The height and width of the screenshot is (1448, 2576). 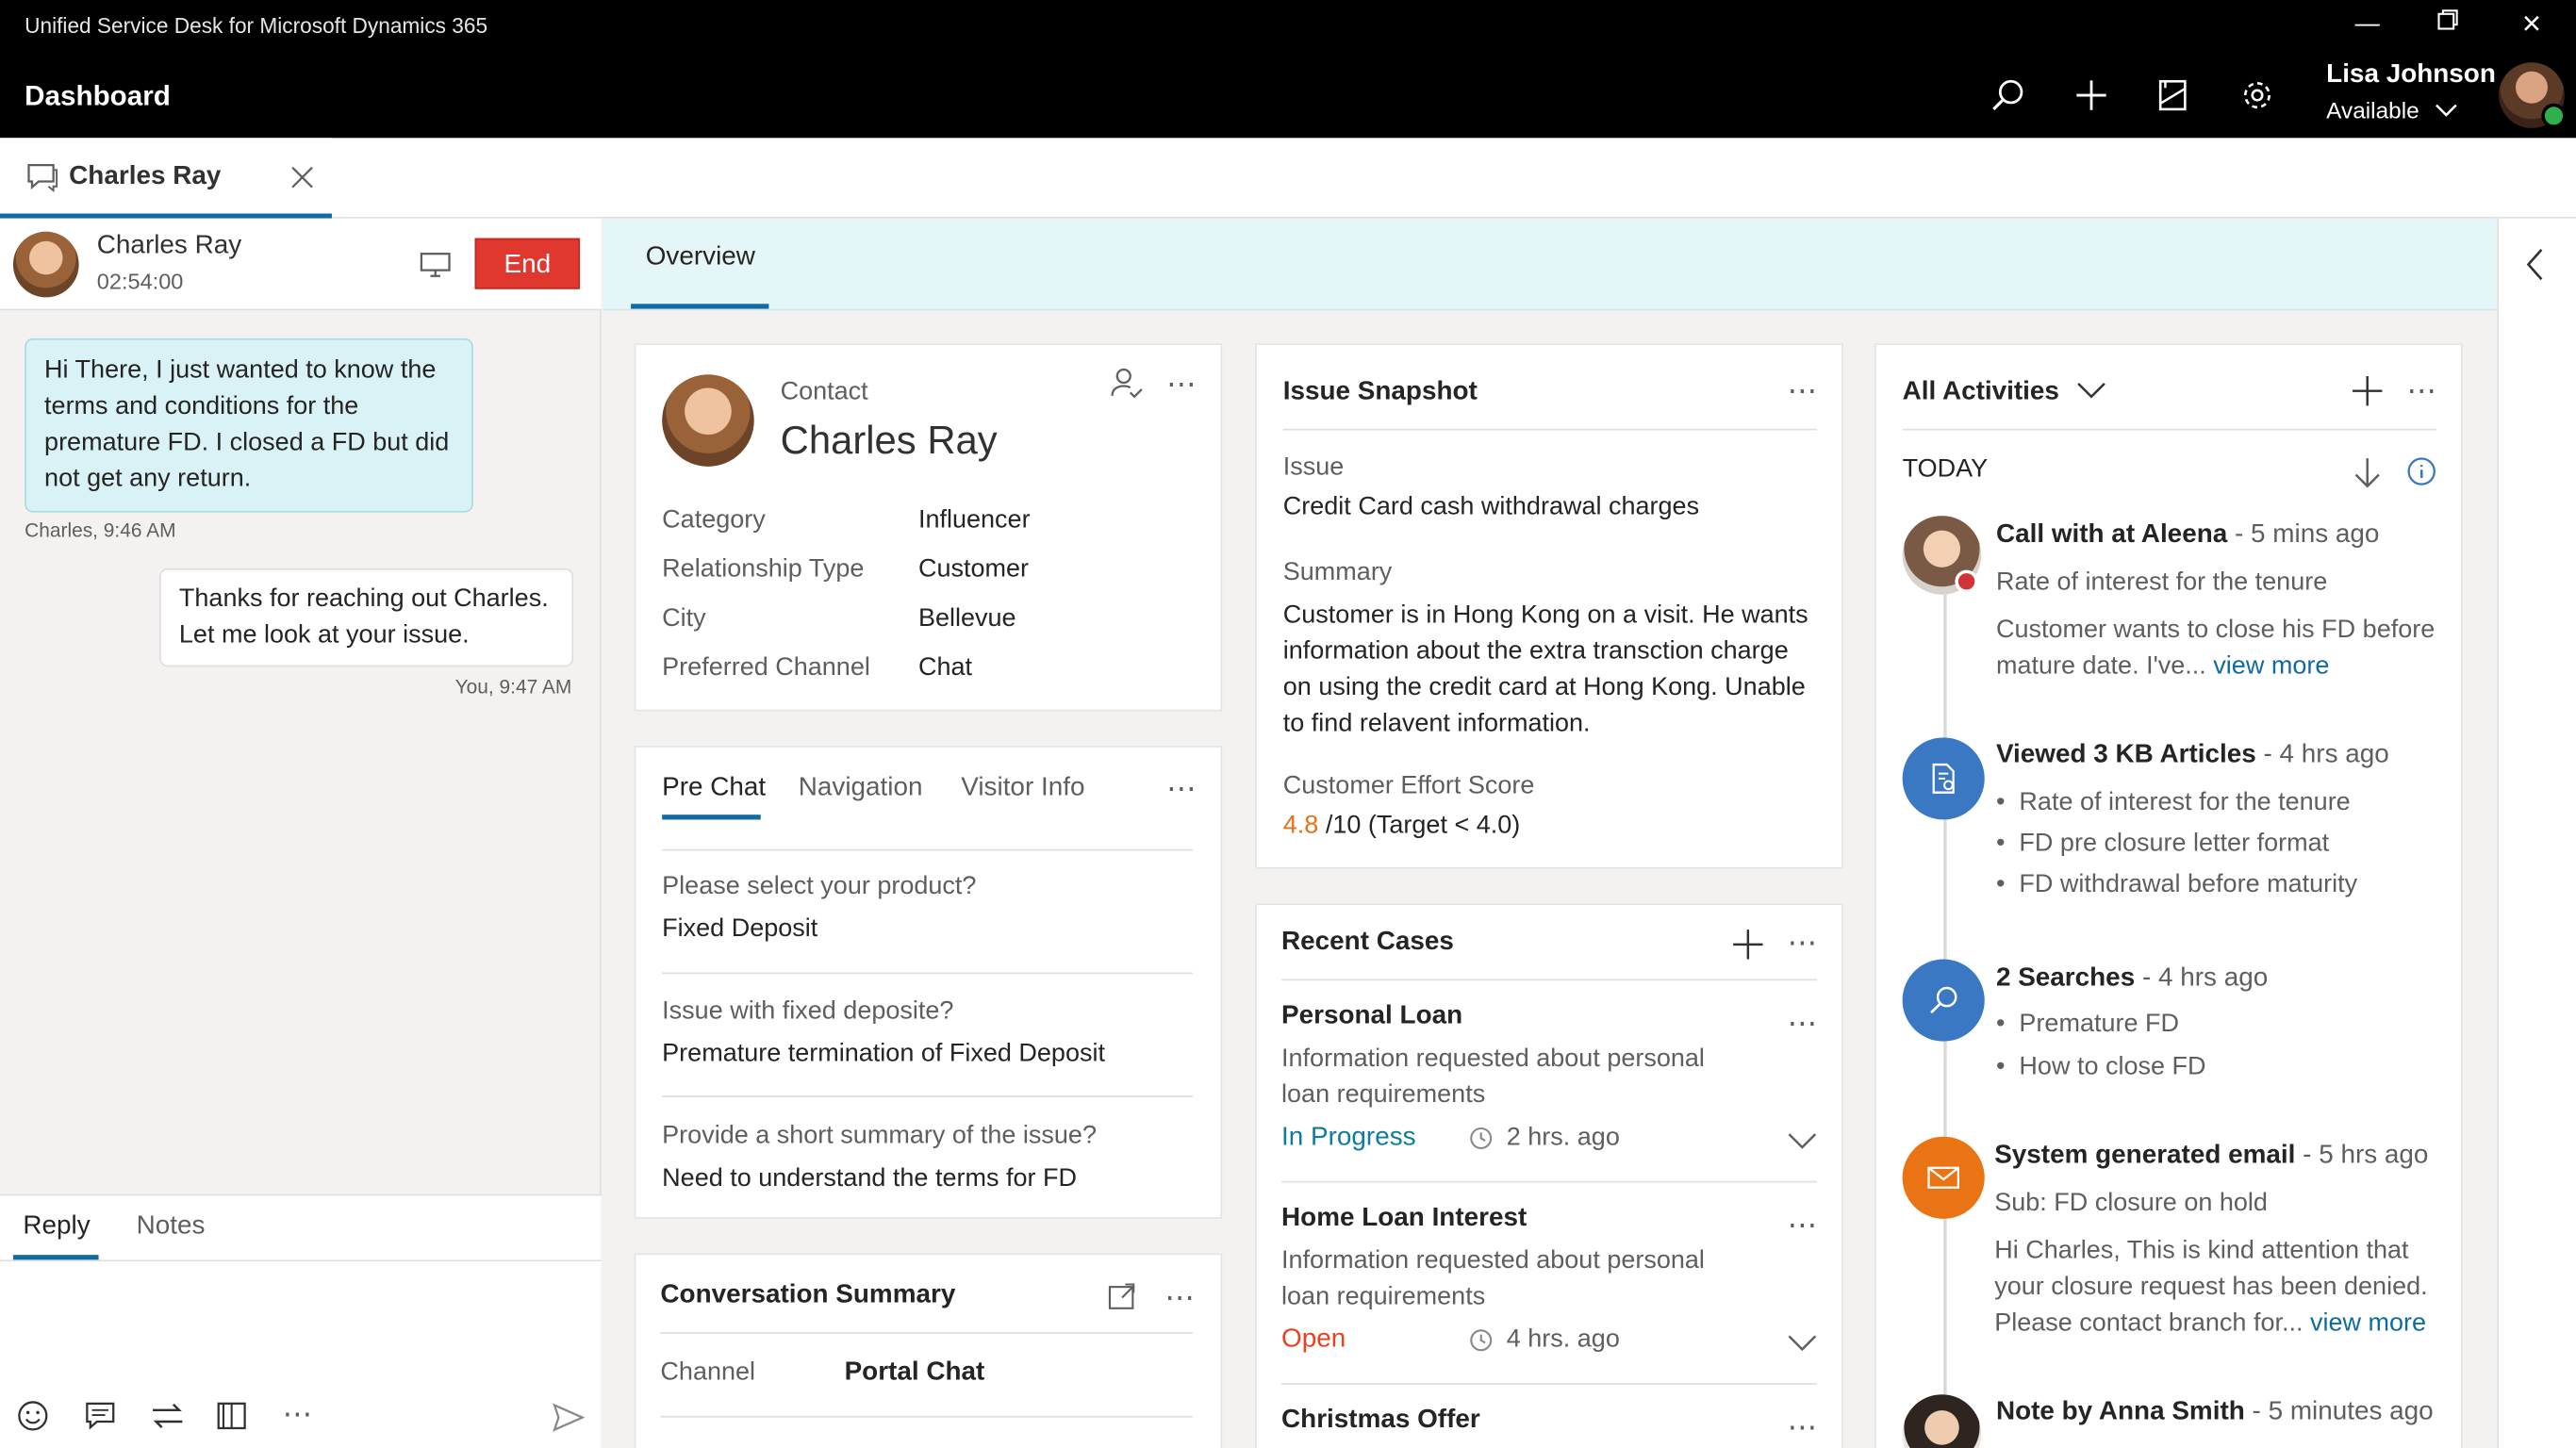 I want to click on channel-label: Channel, so click(x=708, y=1372).